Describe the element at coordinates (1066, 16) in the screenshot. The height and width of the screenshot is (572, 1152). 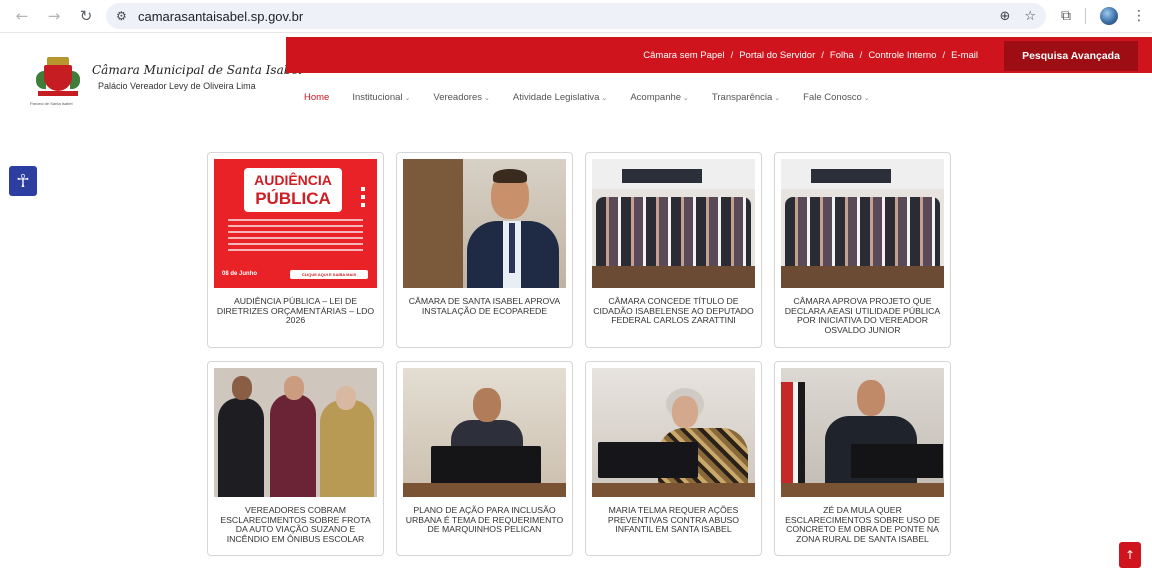
I see `extensions-icon: ⧉` at that location.